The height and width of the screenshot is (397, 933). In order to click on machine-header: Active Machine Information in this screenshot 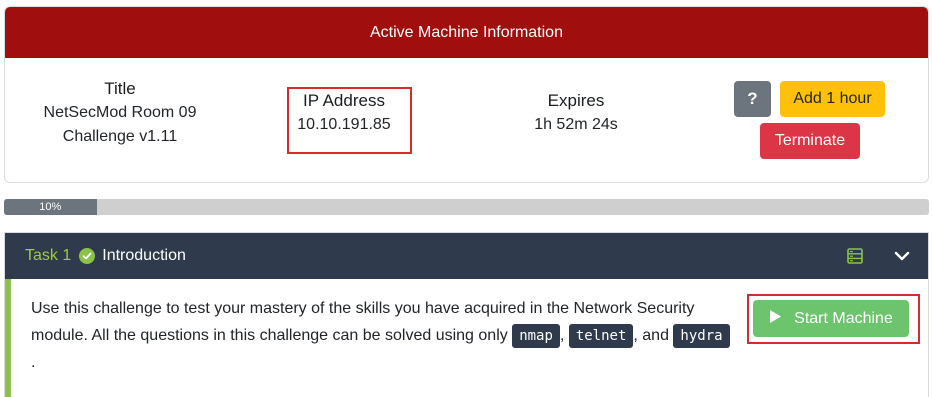, I will do `click(466, 32)`.